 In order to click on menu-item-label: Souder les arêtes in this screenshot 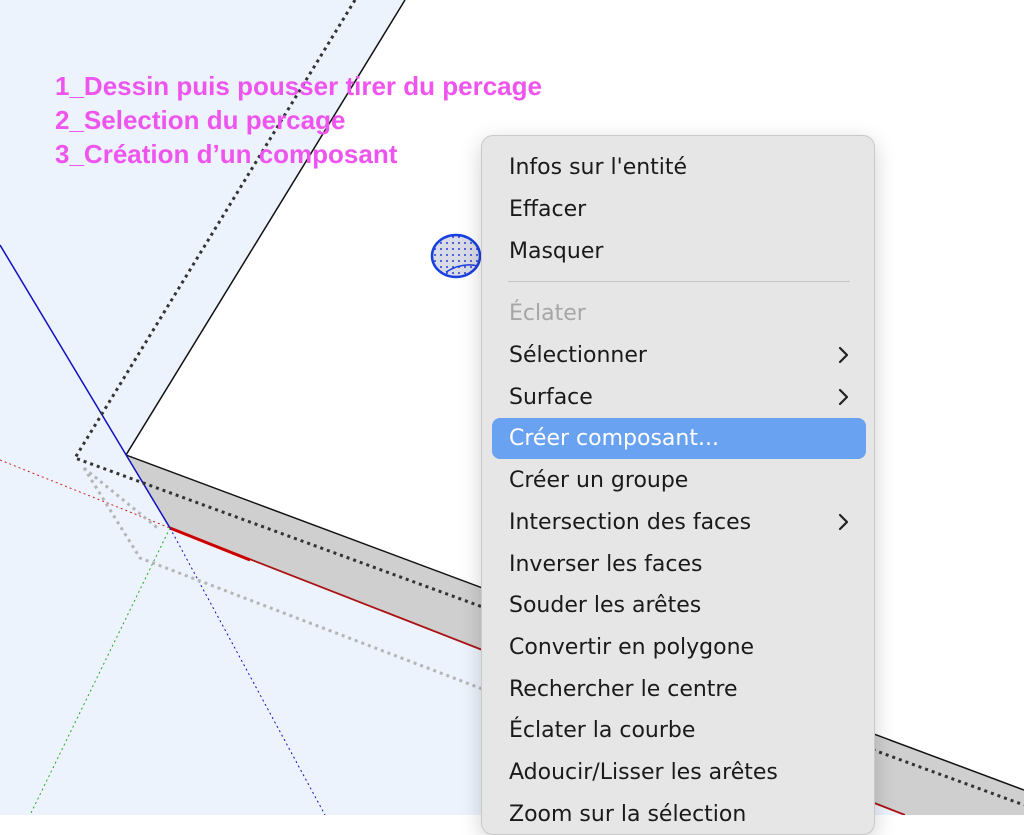, I will do `click(605, 605)`.